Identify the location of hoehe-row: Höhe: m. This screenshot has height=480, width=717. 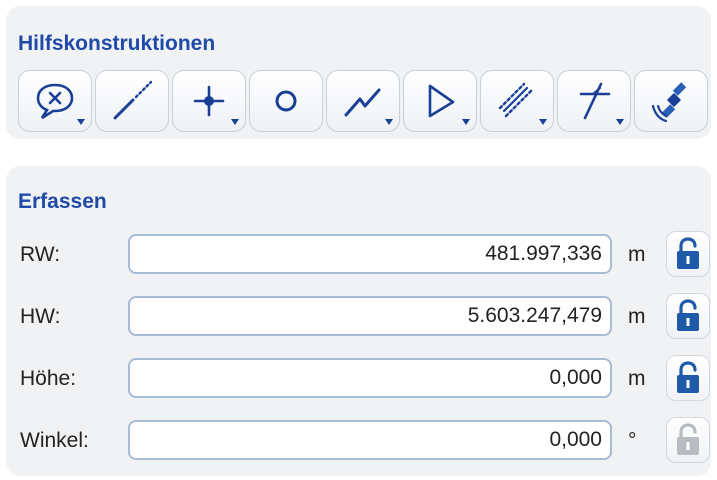
(364, 378).